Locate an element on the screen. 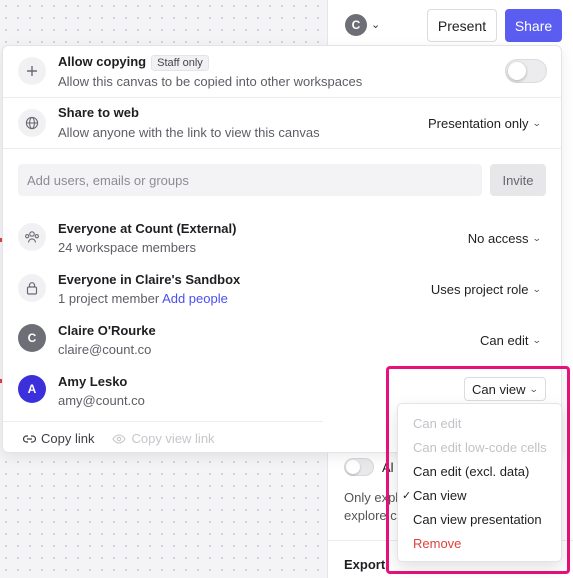 The height and width of the screenshot is (578, 573). member-role-value: Can view is located at coordinates (498, 389).